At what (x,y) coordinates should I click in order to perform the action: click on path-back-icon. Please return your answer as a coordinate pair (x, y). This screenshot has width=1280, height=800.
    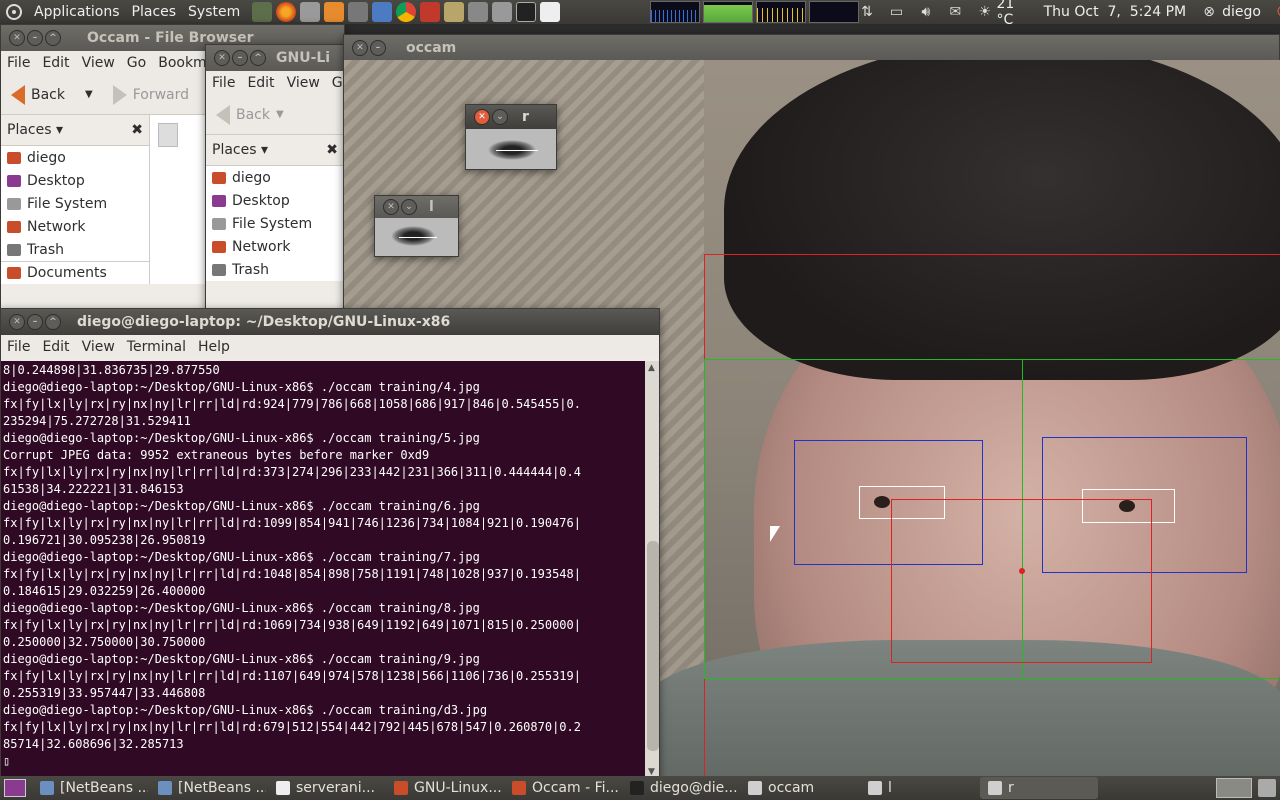
    Looking at the image, I should click on (168, 135).